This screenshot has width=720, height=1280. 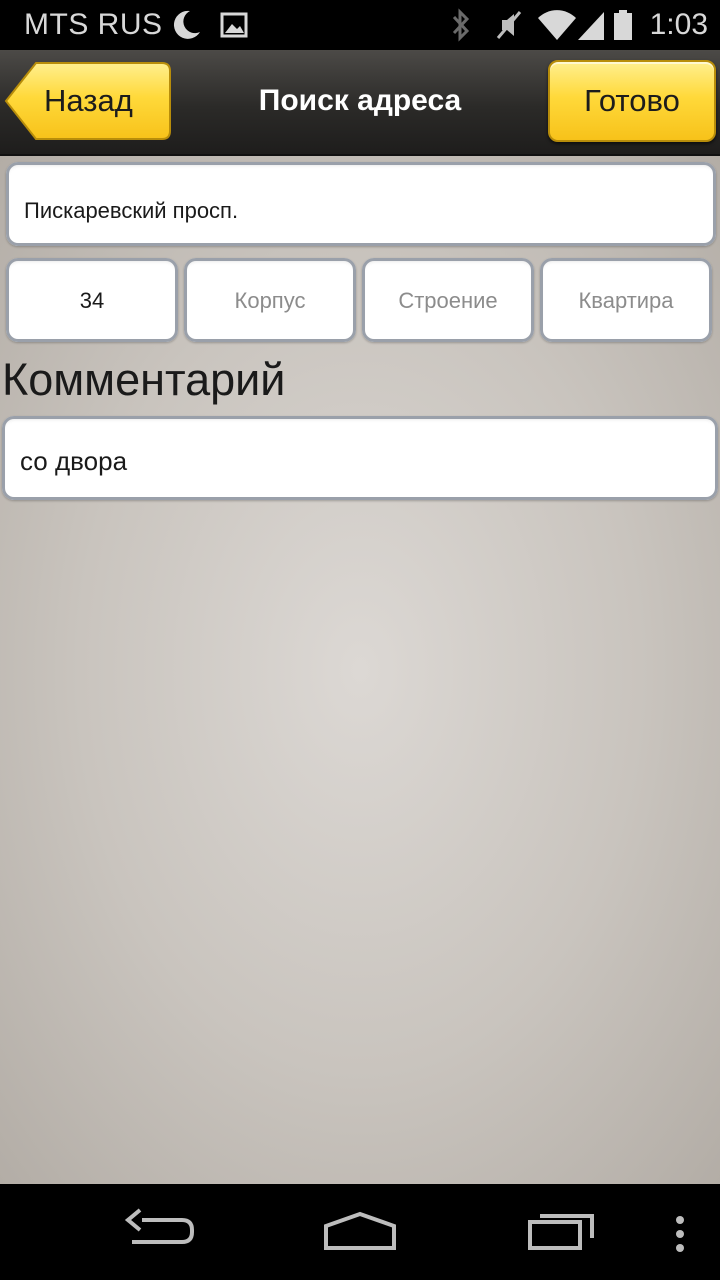 I want to click on home-nav-icon, so click(x=360, y=1234).